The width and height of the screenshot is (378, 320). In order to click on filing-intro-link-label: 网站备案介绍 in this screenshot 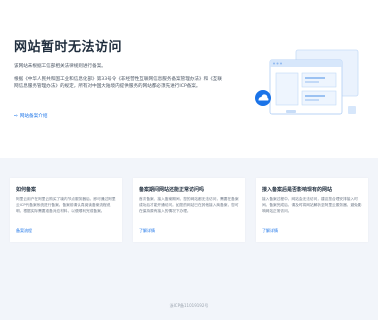, I will do `click(33, 116)`.